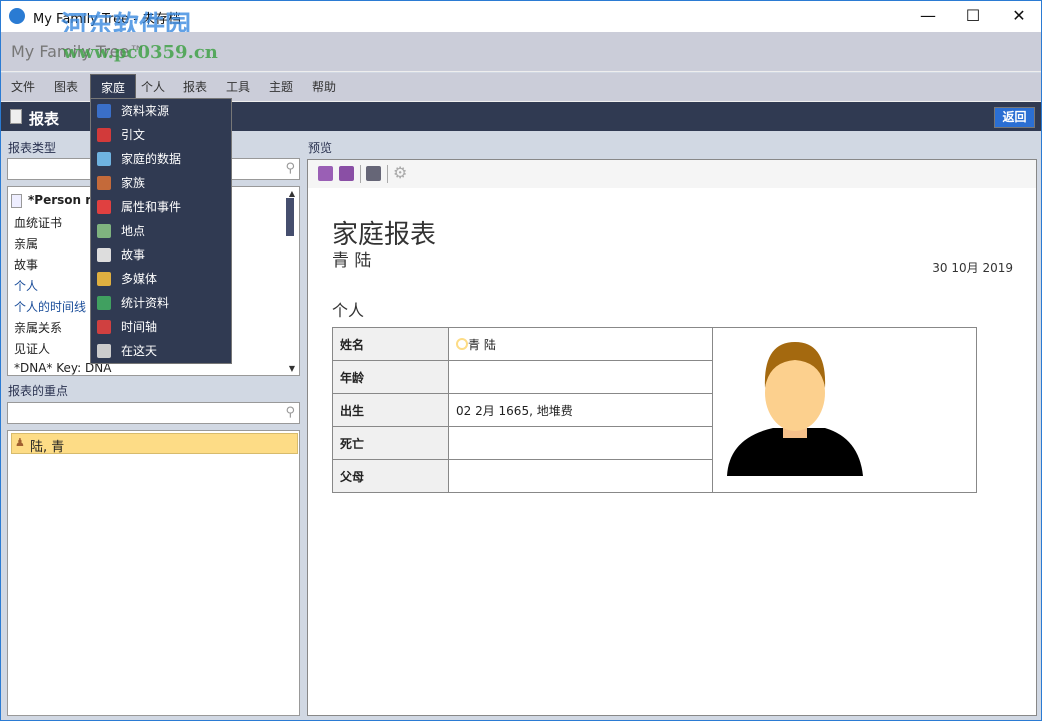 Image resolution: width=1042 pixels, height=721 pixels. I want to click on media-icon, so click(104, 279).